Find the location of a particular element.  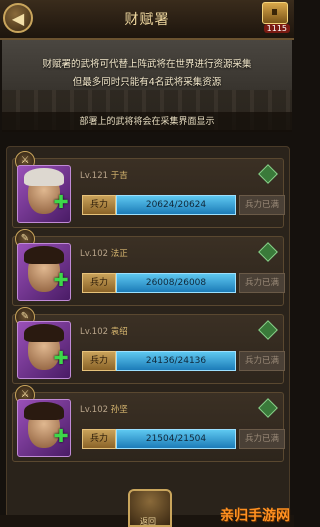

troop-bar: 26008/26008 is located at coordinates (176, 283).